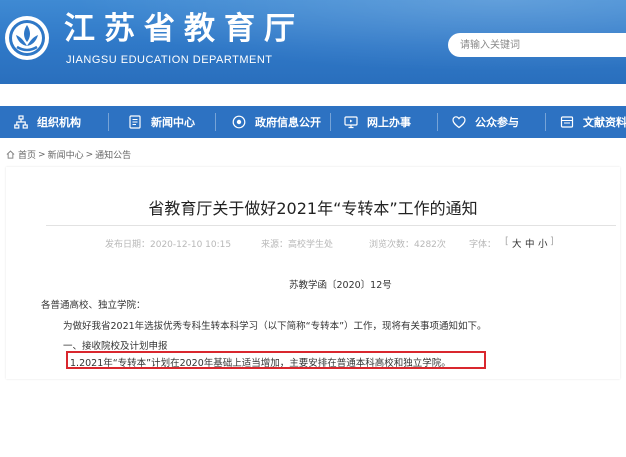  Describe the element at coordinates (497, 122) in the screenshot. I see `nav-item-label: 公众参与` at that location.